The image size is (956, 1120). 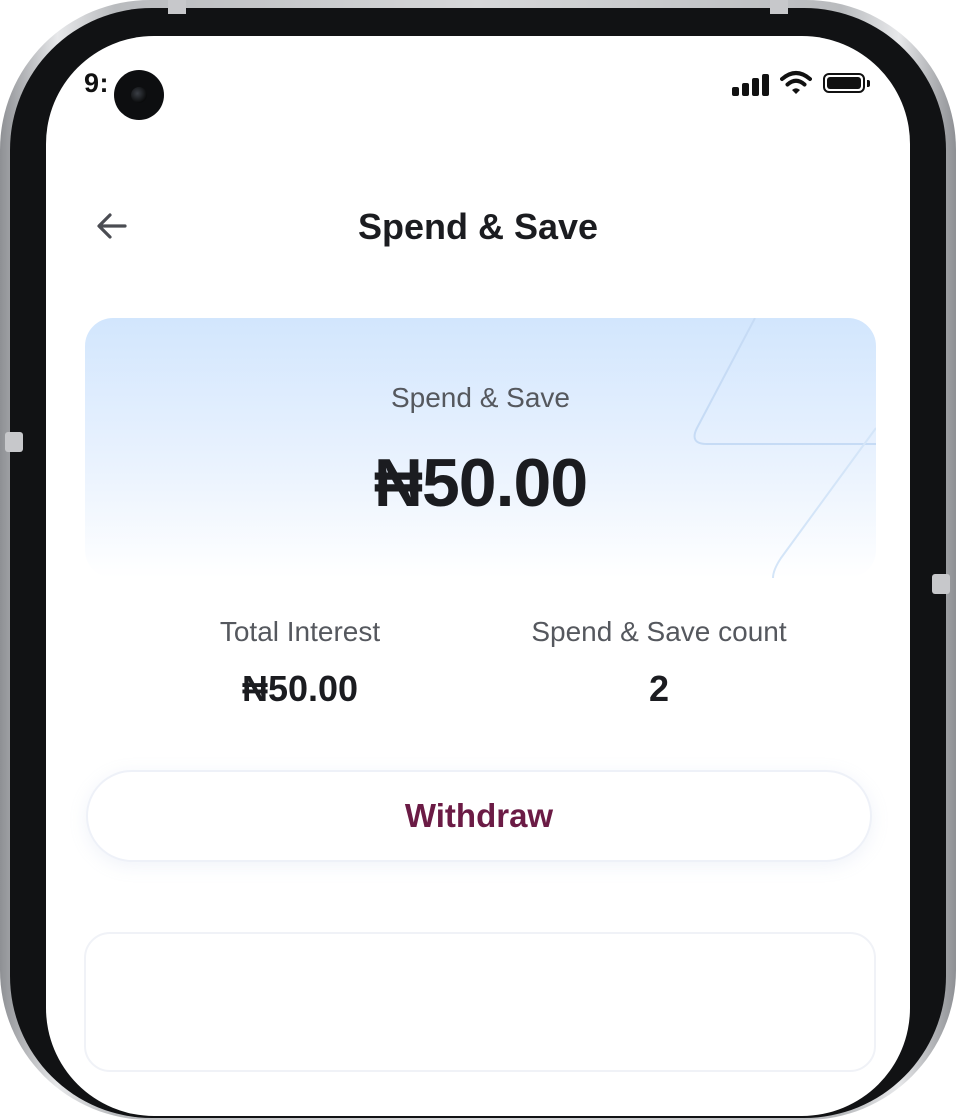 I want to click on total-interest-stat: Total Interest ₦50.00, so click(x=300, y=663).